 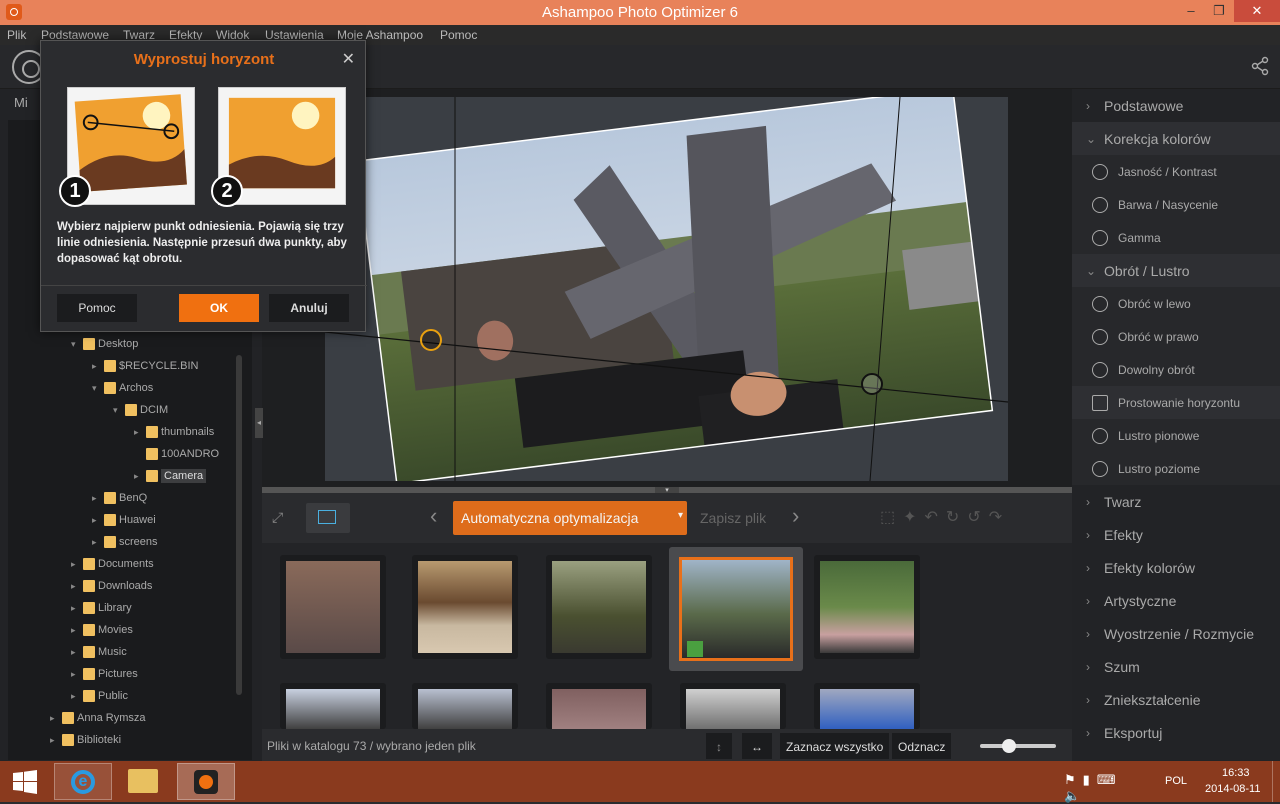 What do you see at coordinates (1176, 303) in the screenshot?
I see `tool-rotate-left: Obróć w lewo` at bounding box center [1176, 303].